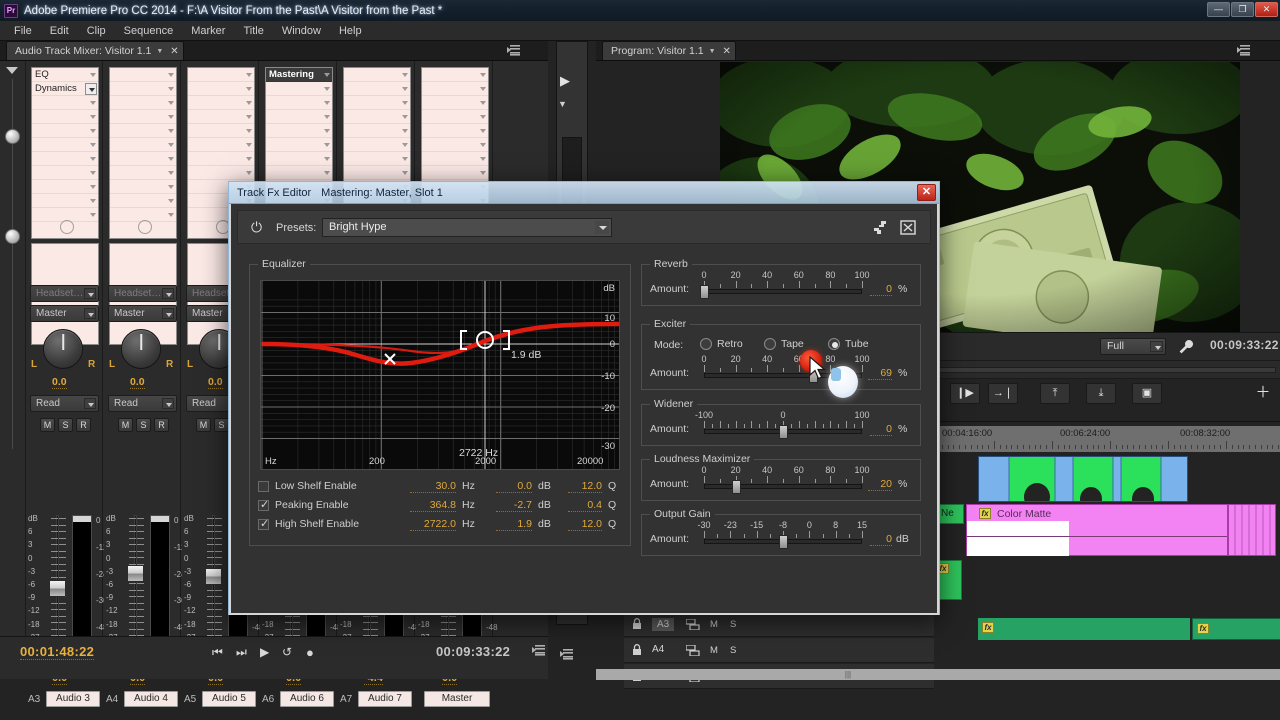 The height and width of the screenshot is (720, 1280). What do you see at coordinates (65, 89) in the screenshot?
I see `fx-slot-dynamics: Dynamics` at bounding box center [65, 89].